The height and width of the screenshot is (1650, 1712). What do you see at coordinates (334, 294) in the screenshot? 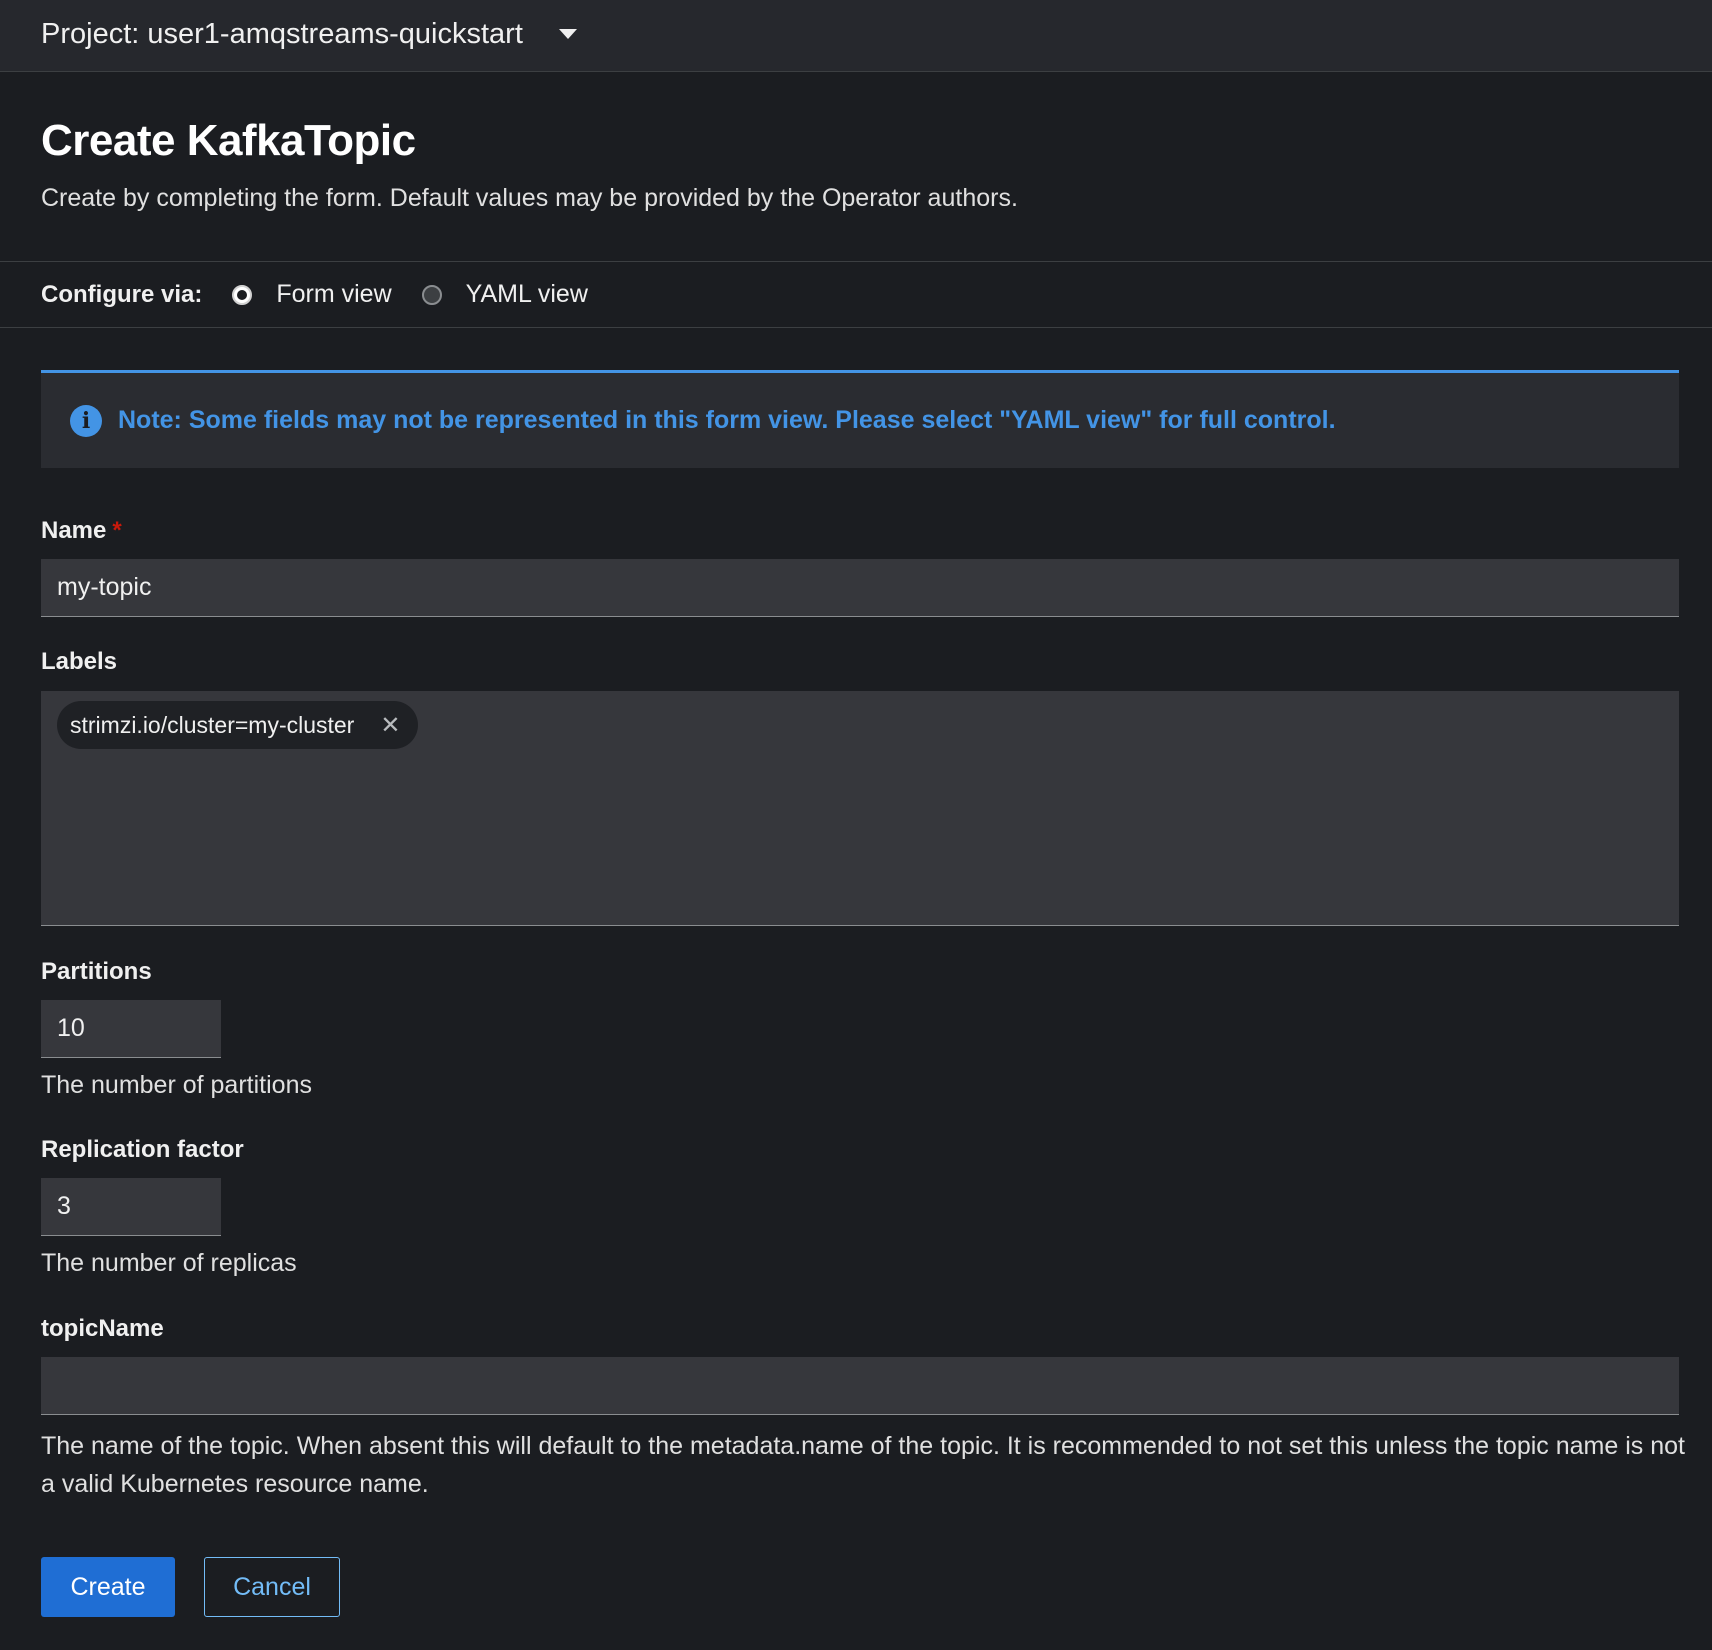
I see `form-view-label: Form view` at bounding box center [334, 294].